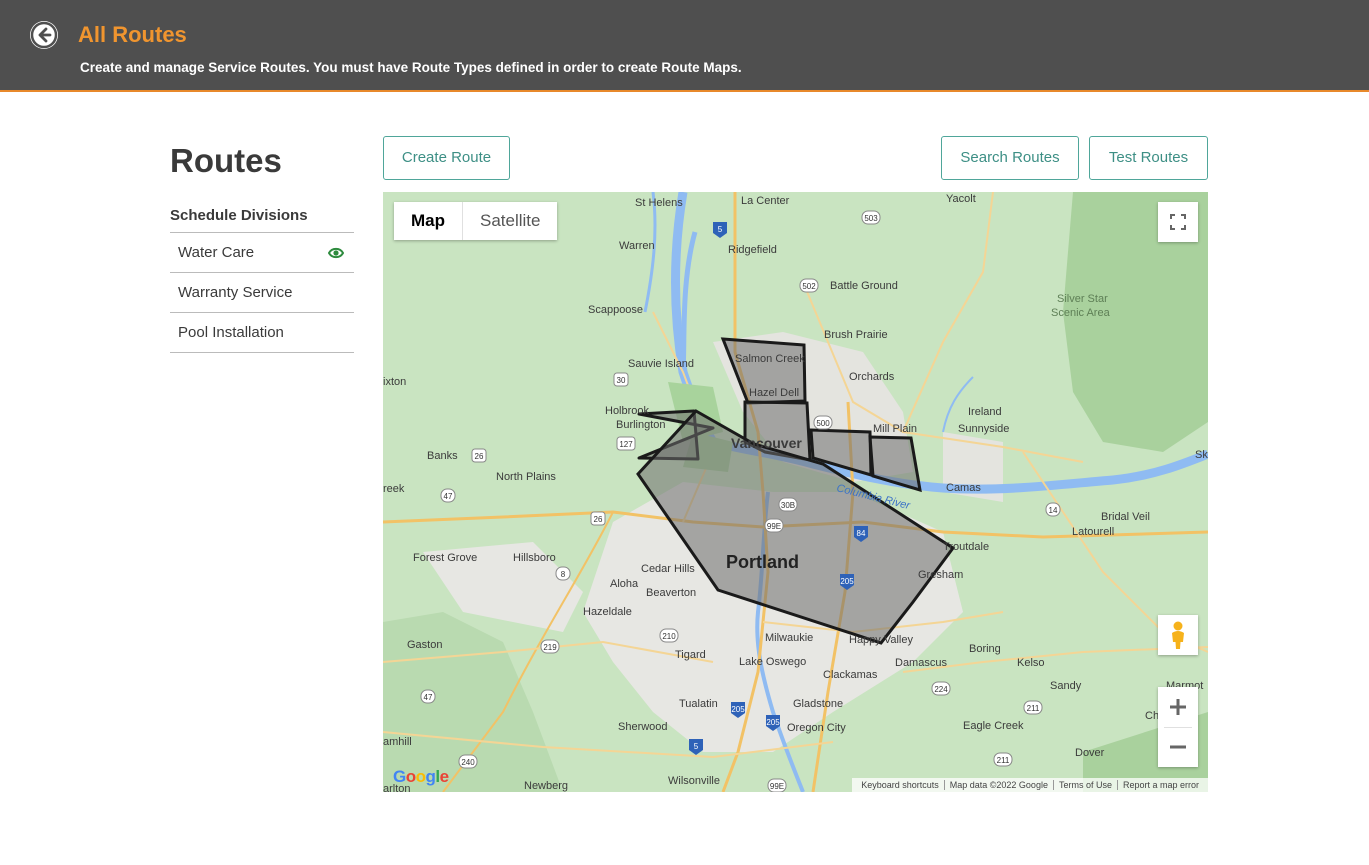 The image size is (1369, 865). What do you see at coordinates (816, 728) in the screenshot?
I see `svg-text: Oregon City` at bounding box center [816, 728].